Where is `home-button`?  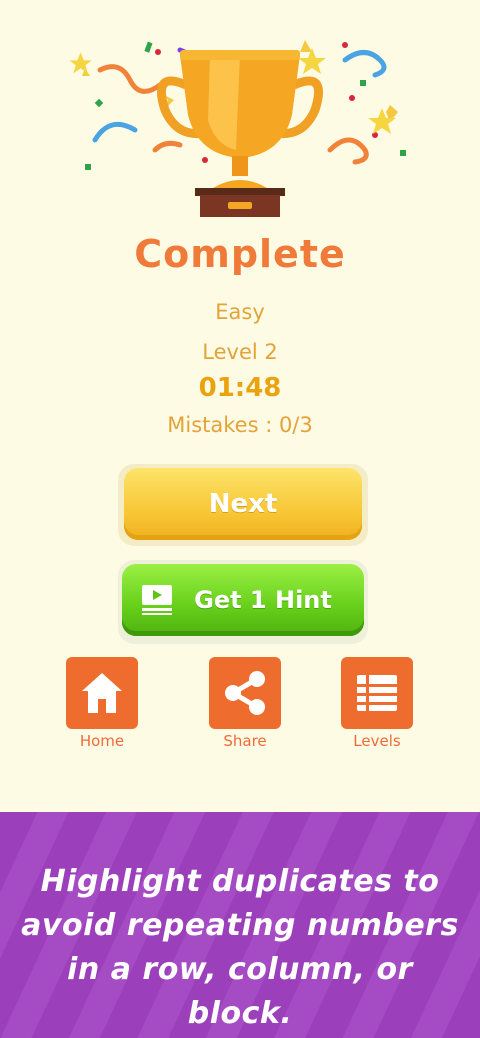
home-button is located at coordinates (102, 693).